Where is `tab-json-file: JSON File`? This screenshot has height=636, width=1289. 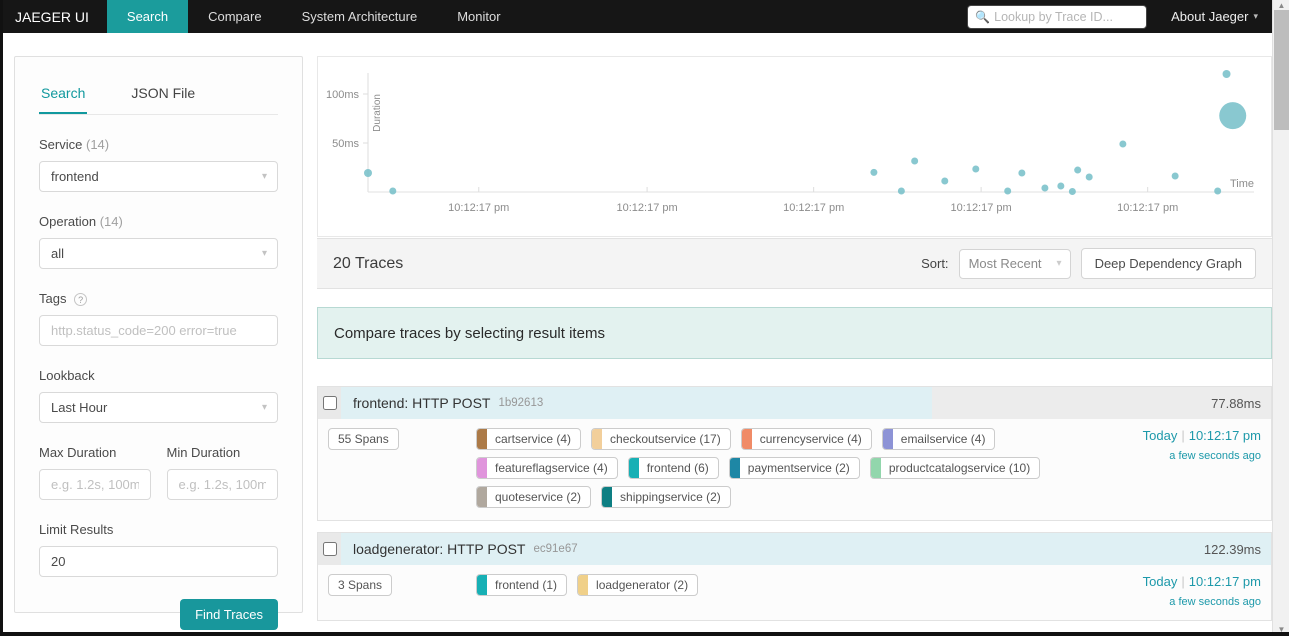 tab-json-file: JSON File is located at coordinates (163, 96).